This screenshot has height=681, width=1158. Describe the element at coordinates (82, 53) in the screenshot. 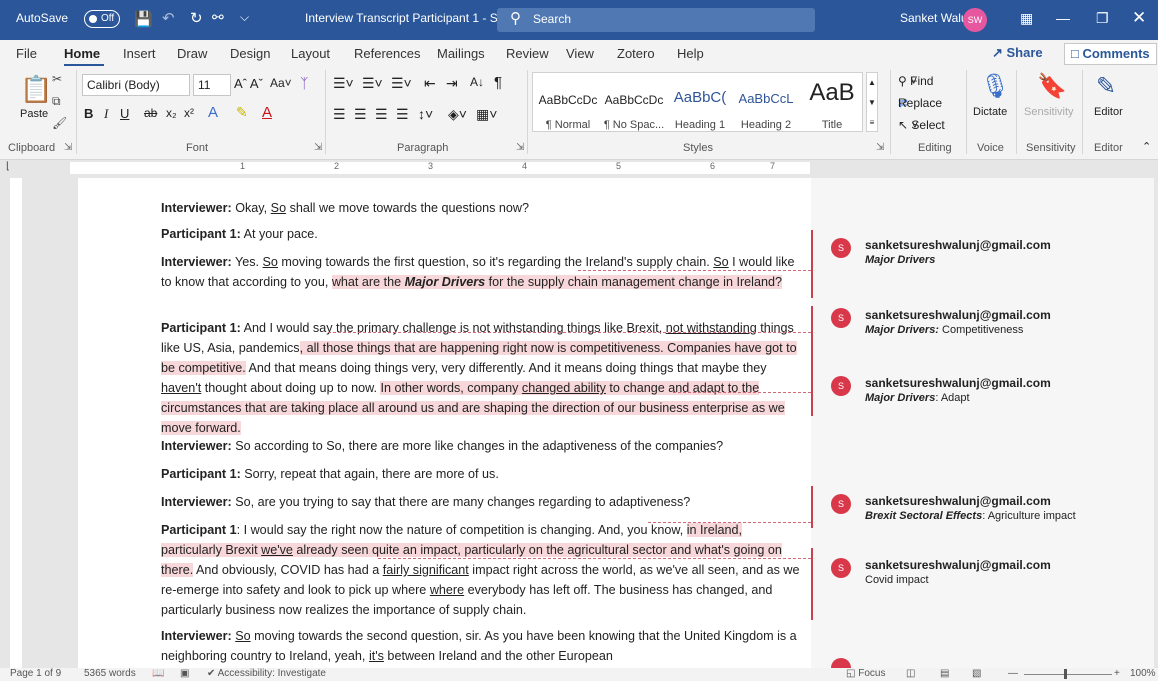

I see `tab-home: Home` at that location.